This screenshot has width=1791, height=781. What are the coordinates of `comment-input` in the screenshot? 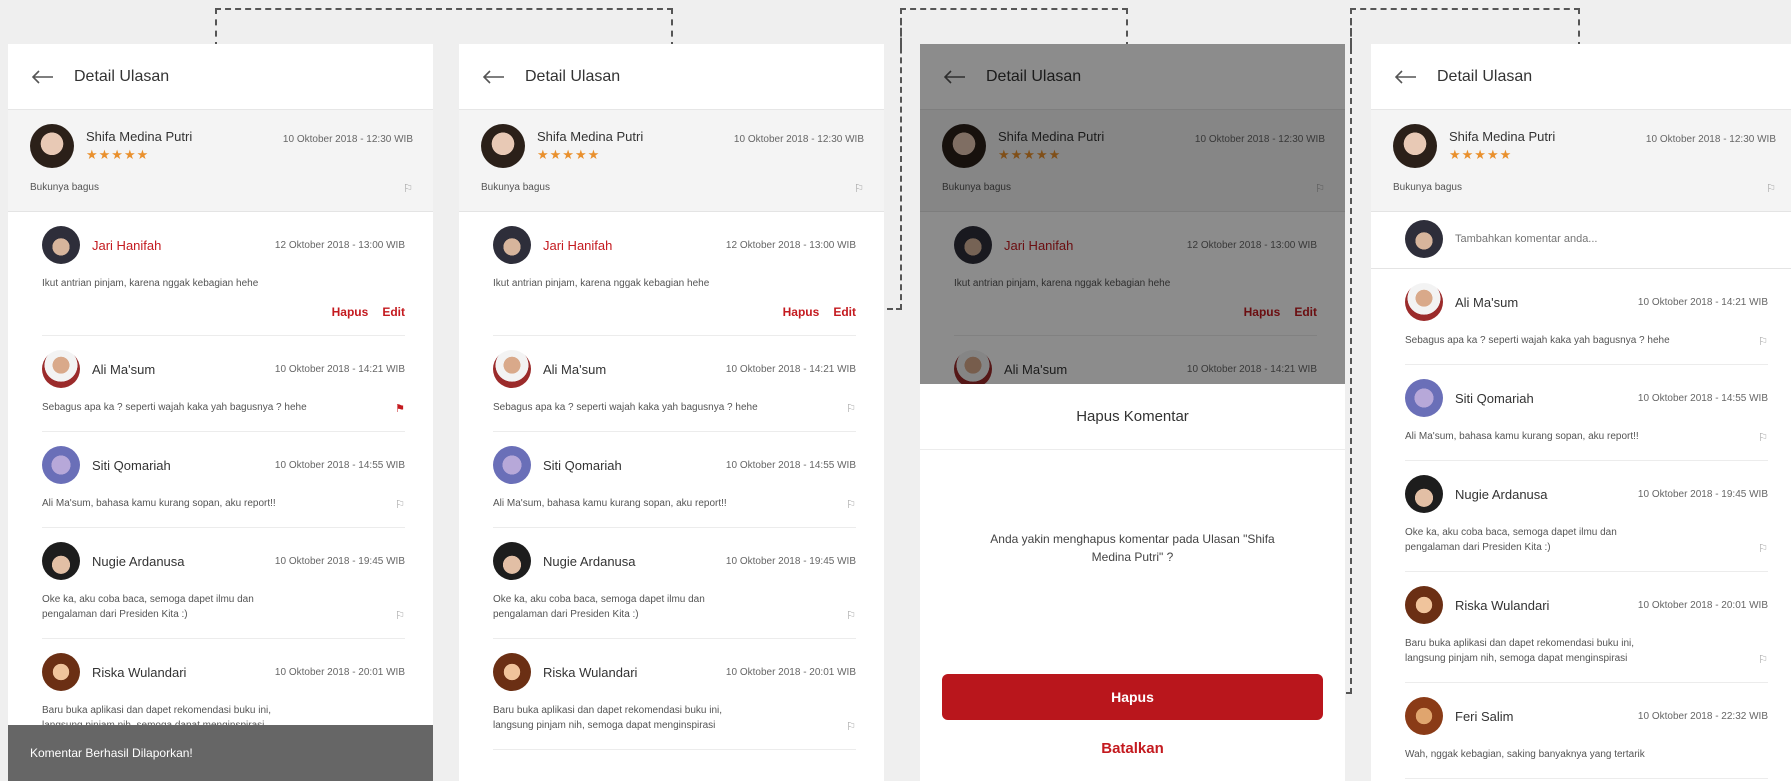 It's located at (1605, 239).